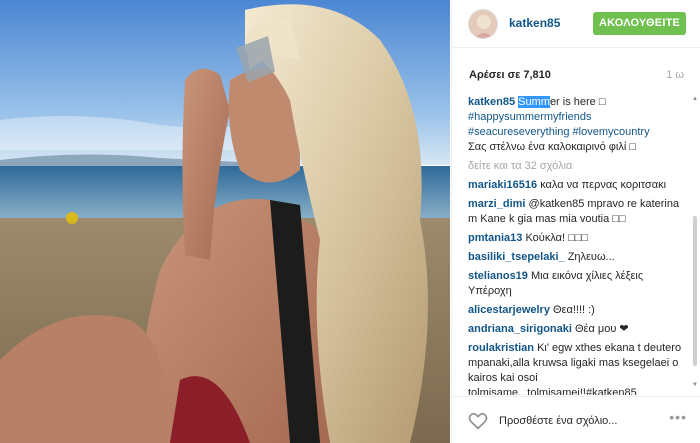  What do you see at coordinates (602, 329) in the screenshot?
I see `comment-text: Θέα μου ❤` at bounding box center [602, 329].